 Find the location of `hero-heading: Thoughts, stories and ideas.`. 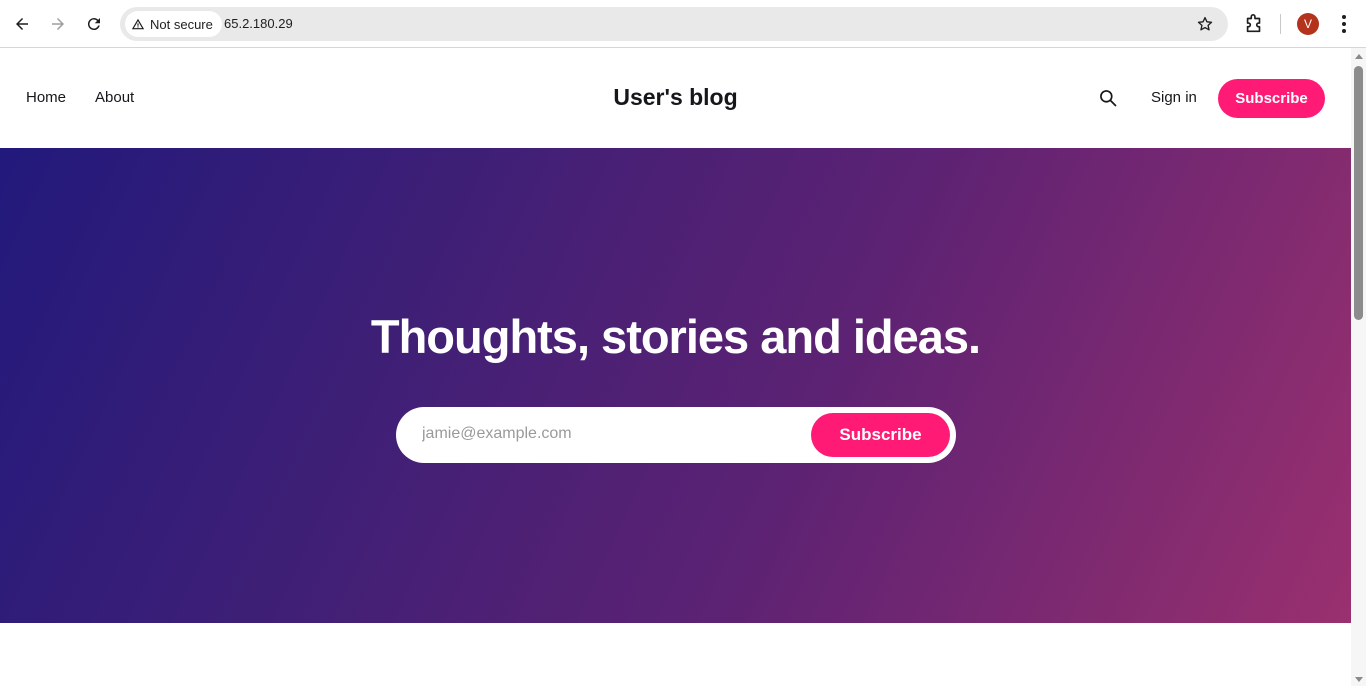

hero-heading: Thoughts, stories and ideas. is located at coordinates (675, 336).